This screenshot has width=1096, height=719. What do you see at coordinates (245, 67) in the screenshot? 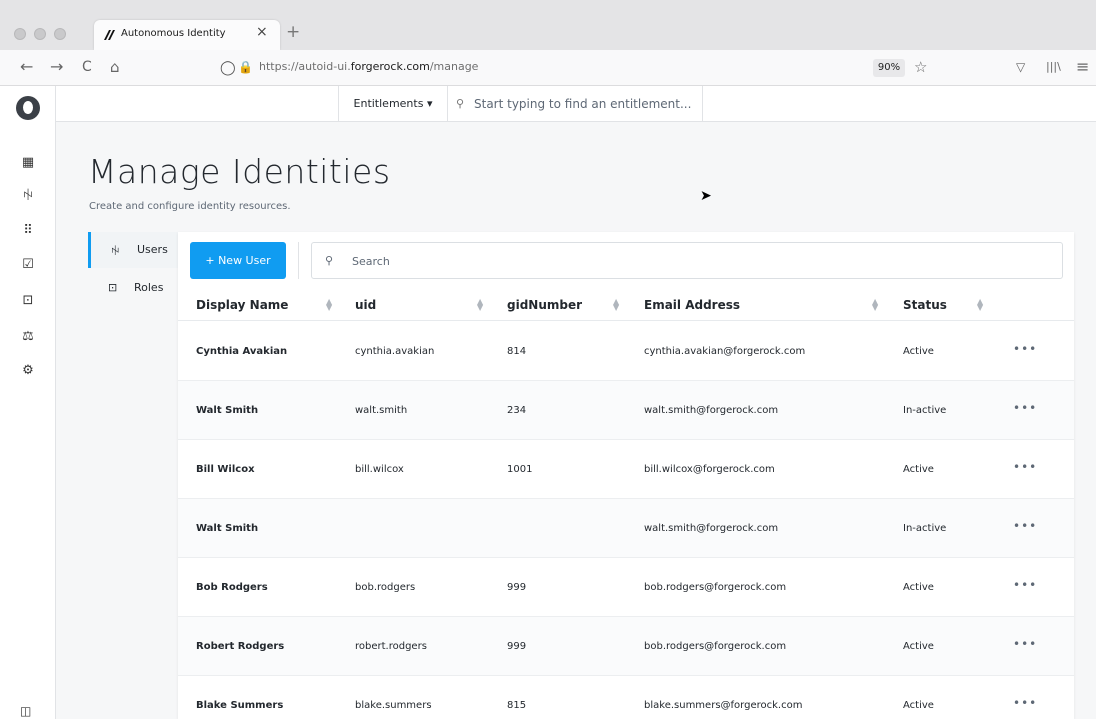
I see `lock-icon: 🔒` at bounding box center [245, 67].